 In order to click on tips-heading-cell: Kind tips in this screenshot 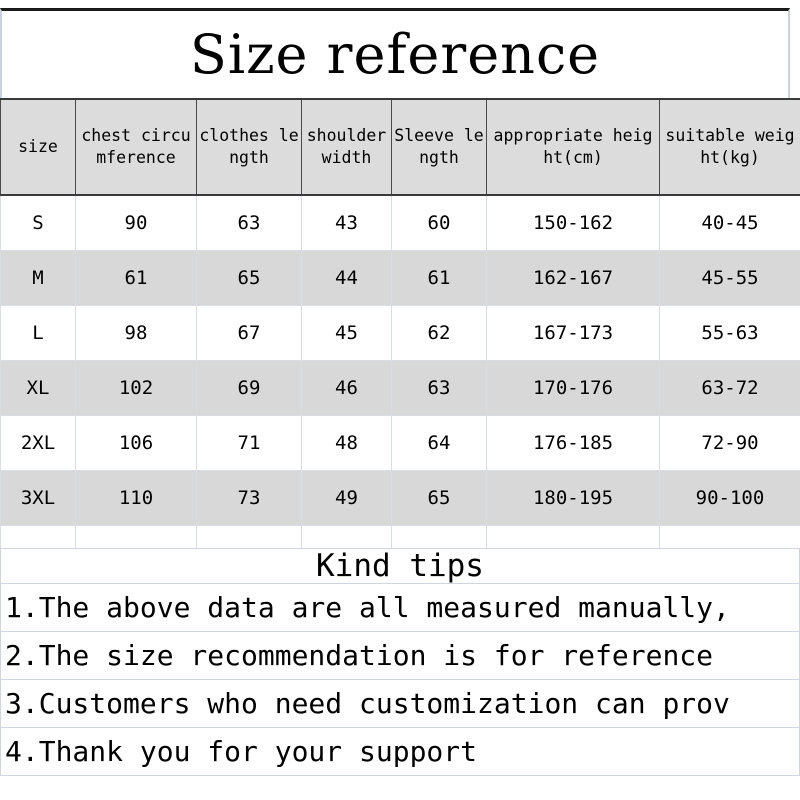, I will do `click(400, 566)`.